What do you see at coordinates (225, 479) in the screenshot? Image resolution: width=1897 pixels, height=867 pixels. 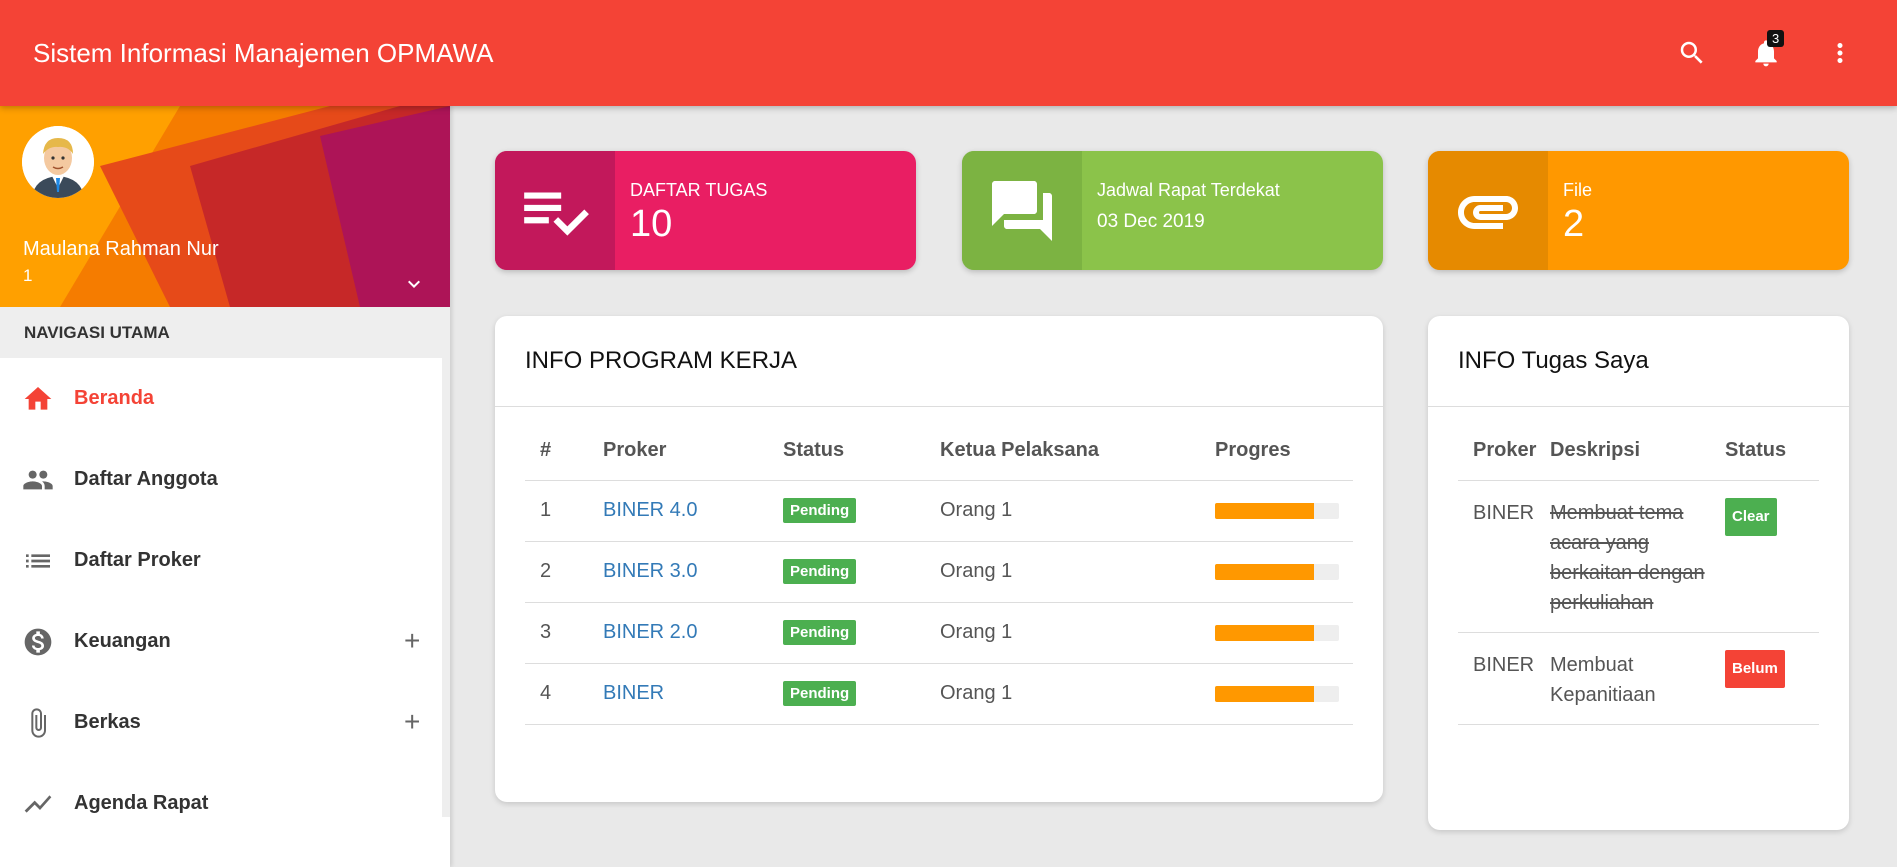 I see `sidebar-item-daftar-anggota: Daftar Anggota` at bounding box center [225, 479].